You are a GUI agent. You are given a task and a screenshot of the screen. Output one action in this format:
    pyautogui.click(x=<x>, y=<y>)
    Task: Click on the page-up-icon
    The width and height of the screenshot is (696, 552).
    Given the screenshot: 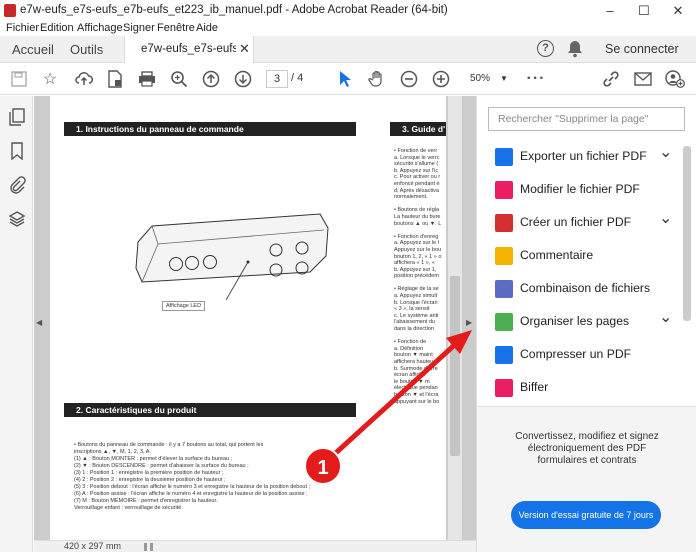 What is the action you would take?
    pyautogui.click(x=211, y=79)
    